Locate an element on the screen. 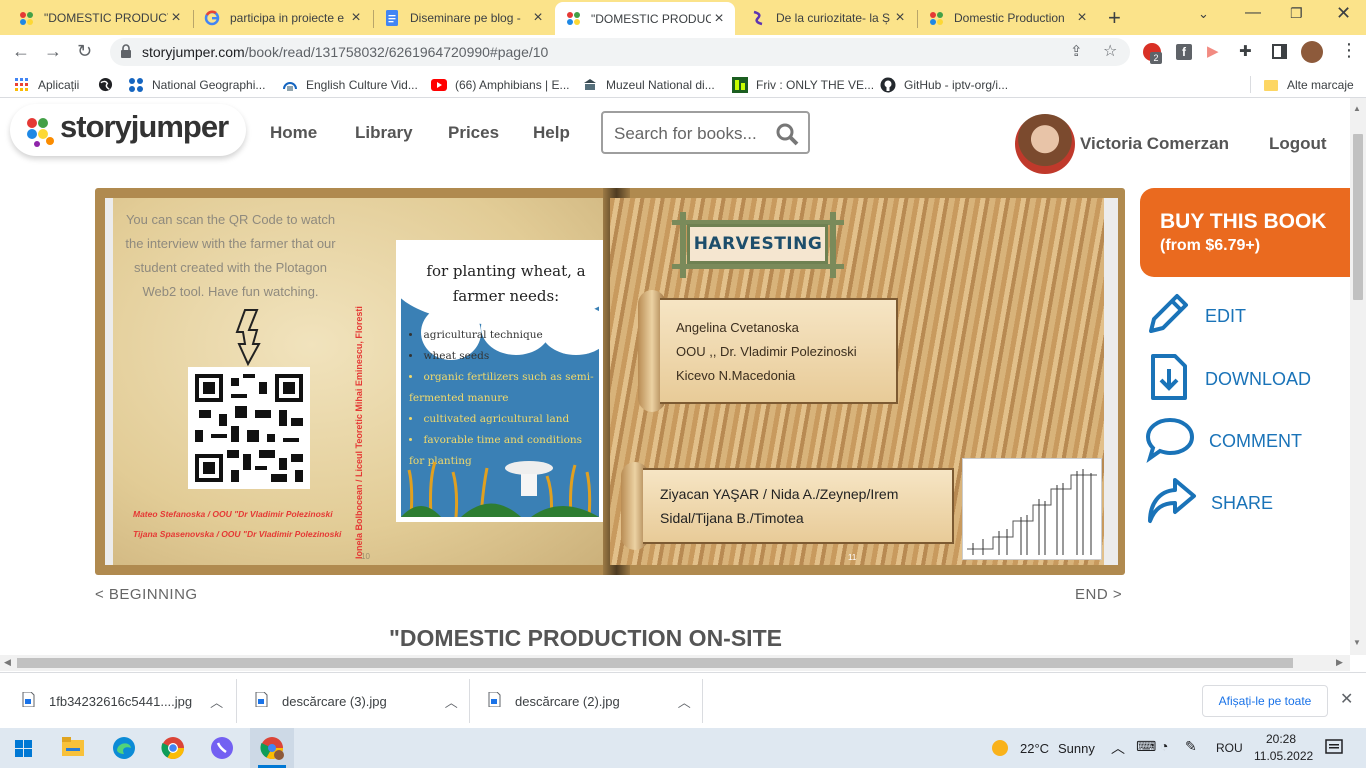 Image resolution: width=1366 pixels, height=768 pixels. minimize-button: — is located at coordinates (1253, 13).